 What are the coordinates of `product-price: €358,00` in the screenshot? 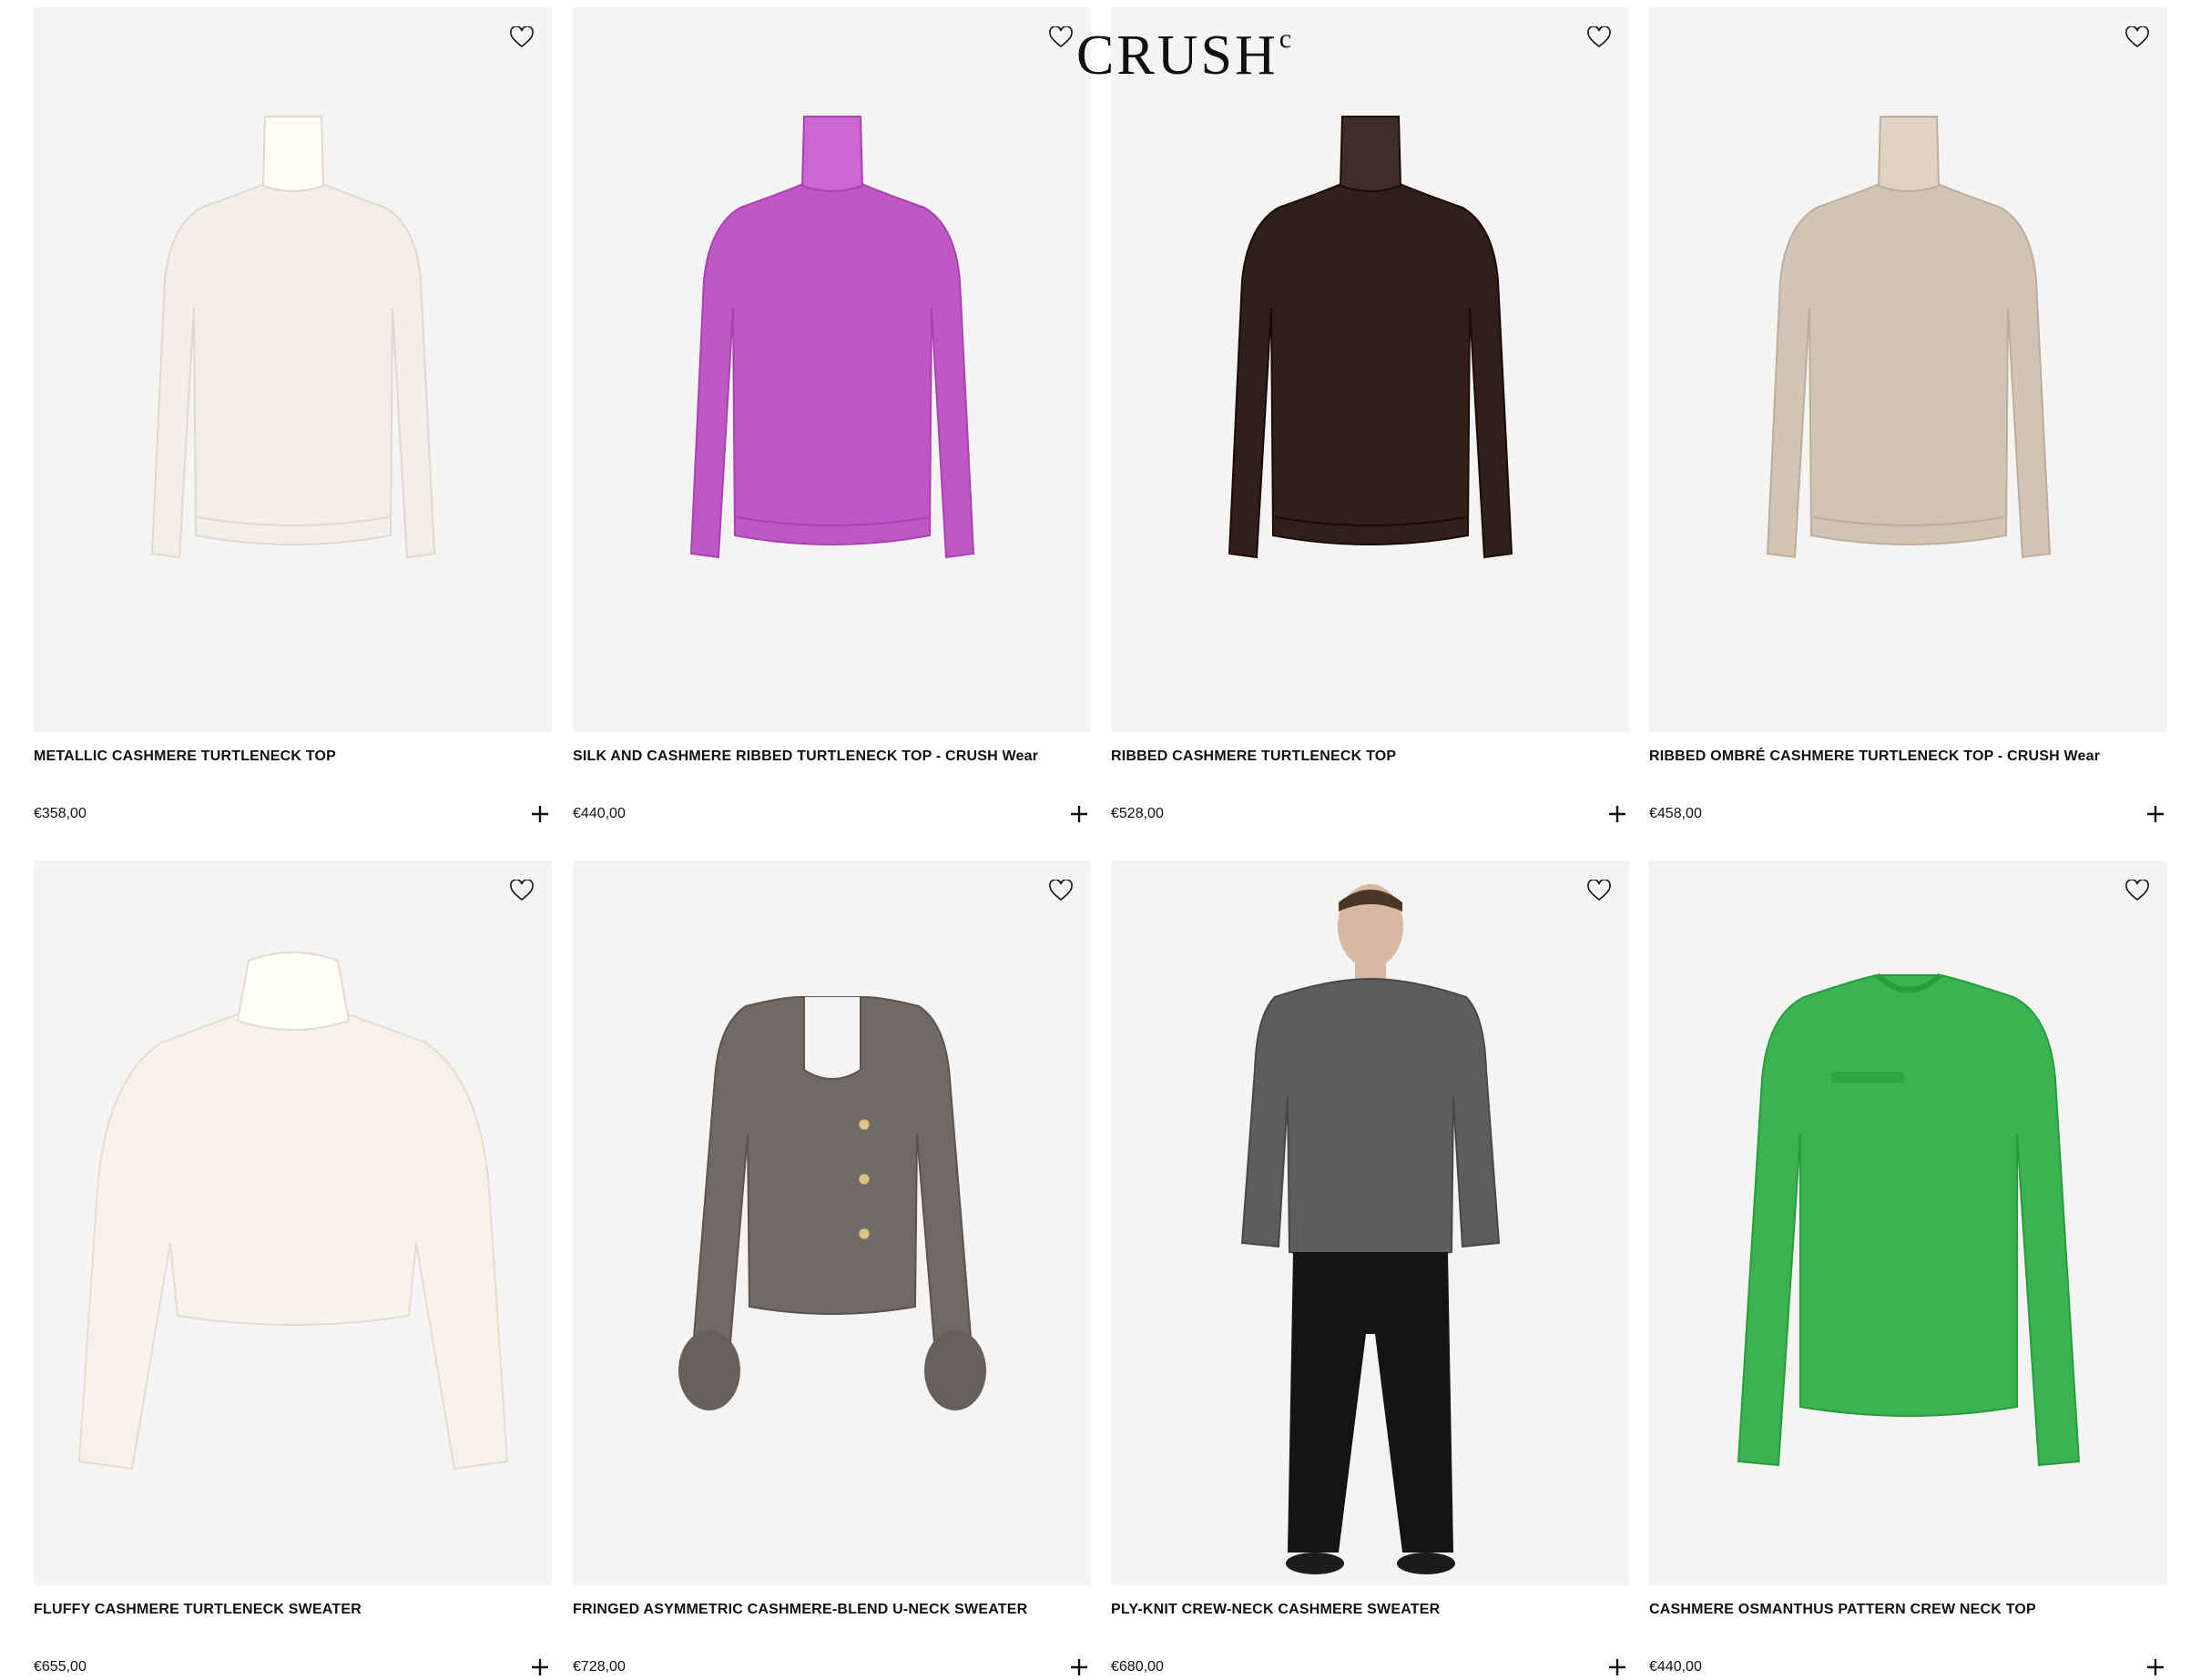 It's located at (61, 814).